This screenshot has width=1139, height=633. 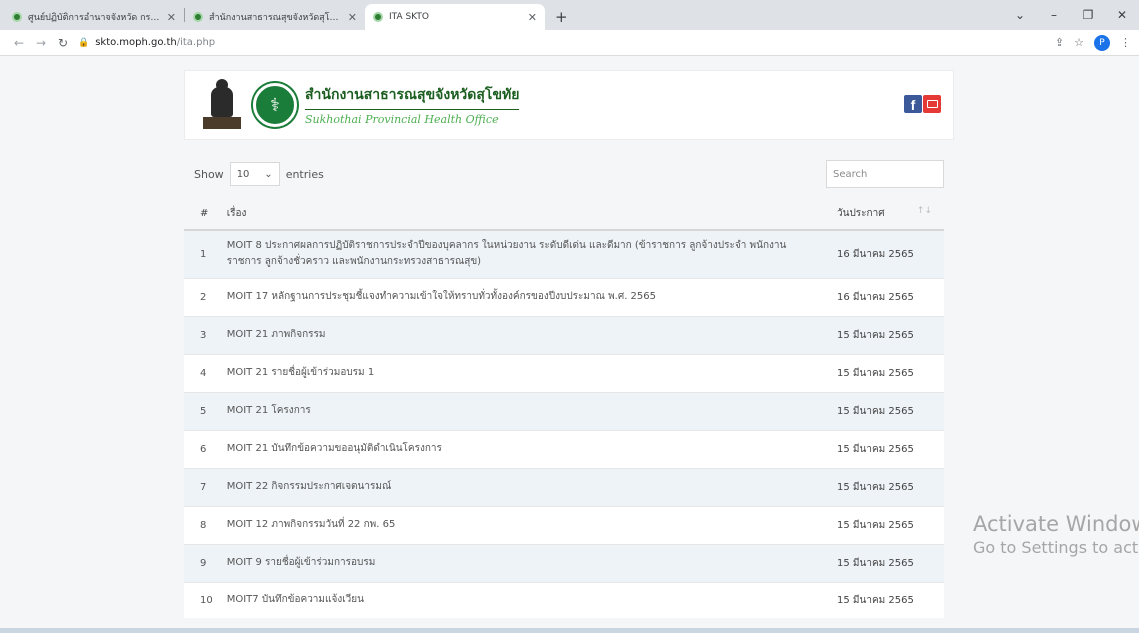 What do you see at coordinates (198, 410) in the screenshot?
I see `row-num: 5` at bounding box center [198, 410].